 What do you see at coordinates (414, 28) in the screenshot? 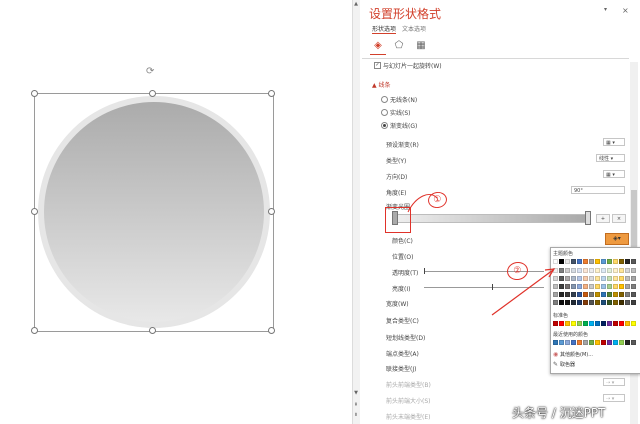
I see `tab-text-options: 文本选项` at bounding box center [414, 28].